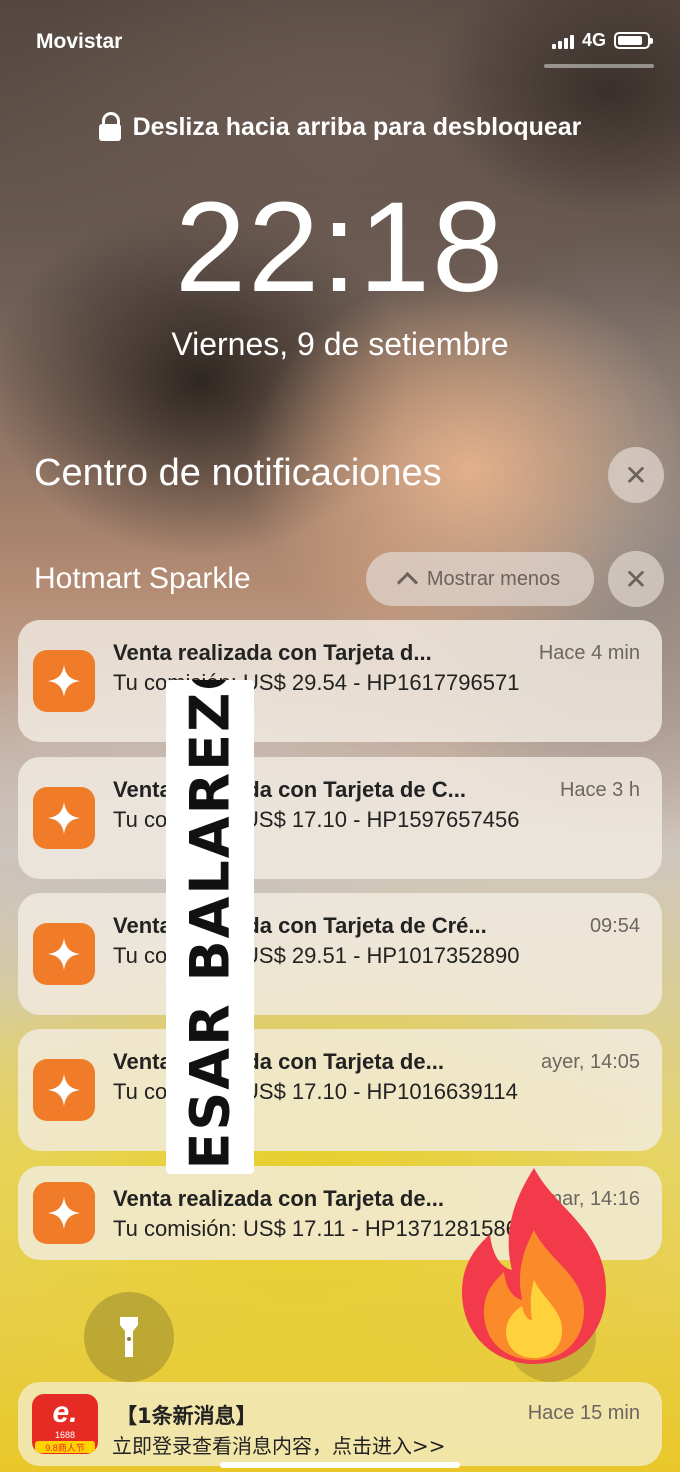 Image resolution: width=680 pixels, height=1472 pixels. Describe the element at coordinates (599, 66) in the screenshot. I see `control-center-handle` at that location.